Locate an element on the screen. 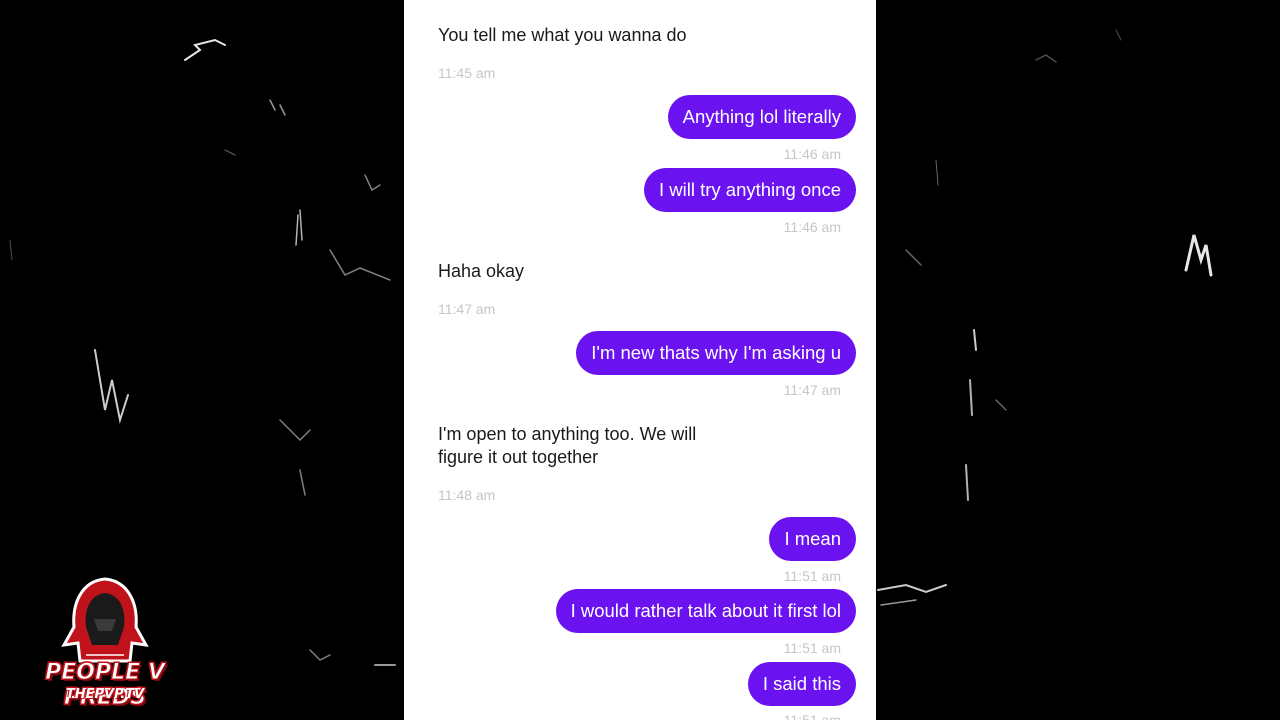  sent-message-bubble: I'm new thats why I'm asking u is located at coordinates (716, 353).